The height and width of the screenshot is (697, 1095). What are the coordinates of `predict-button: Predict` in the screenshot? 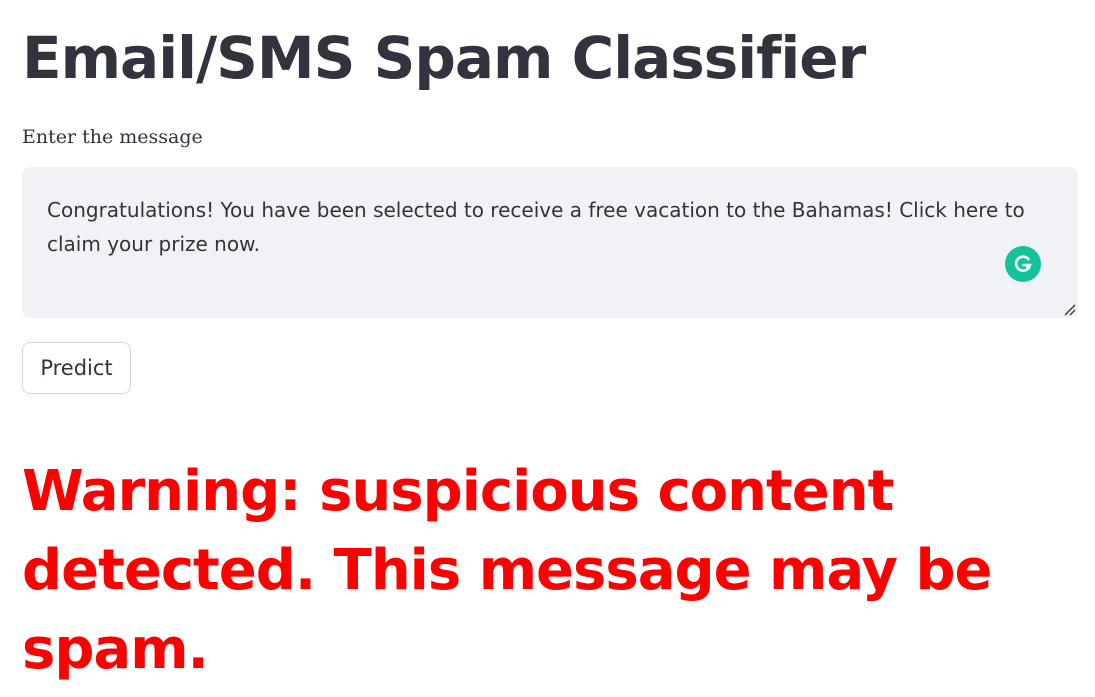 It's located at (76, 368).